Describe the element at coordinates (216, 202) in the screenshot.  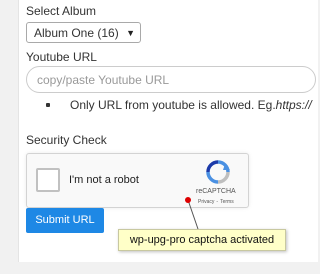
I see `recaptcha-links: Privacy - Terms` at that location.